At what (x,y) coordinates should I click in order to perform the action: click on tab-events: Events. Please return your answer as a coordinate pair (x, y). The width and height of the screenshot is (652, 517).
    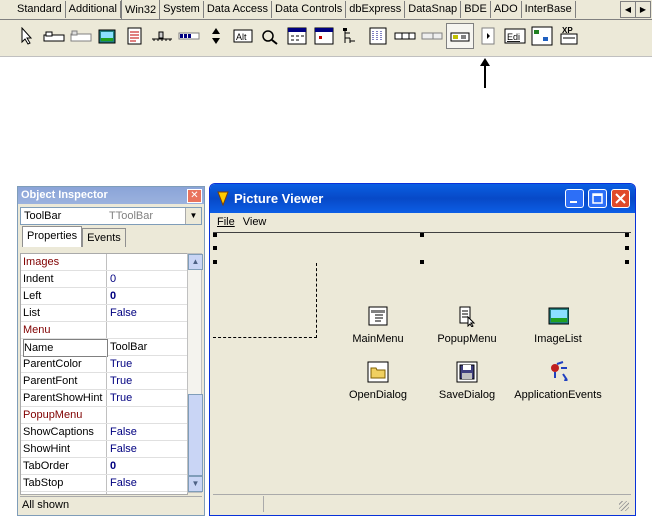
    Looking at the image, I should click on (104, 237).